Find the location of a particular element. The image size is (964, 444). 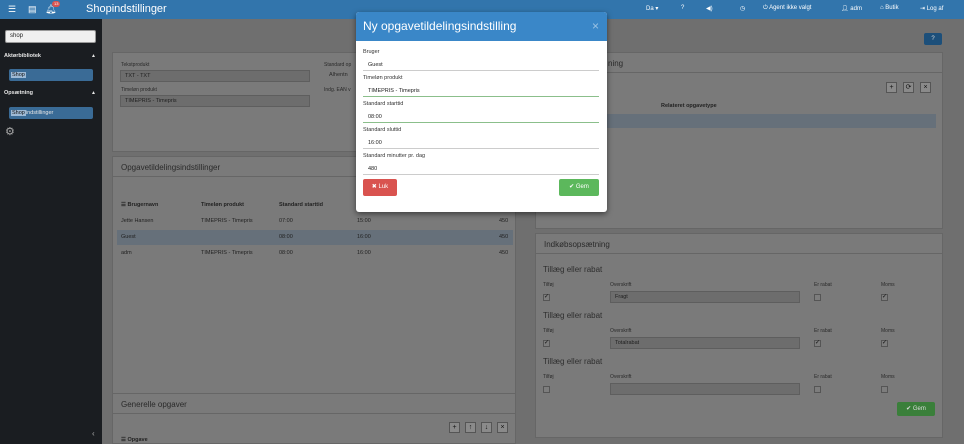

tekstprodukt-label: Tekstprodukt is located at coordinates (135, 65).